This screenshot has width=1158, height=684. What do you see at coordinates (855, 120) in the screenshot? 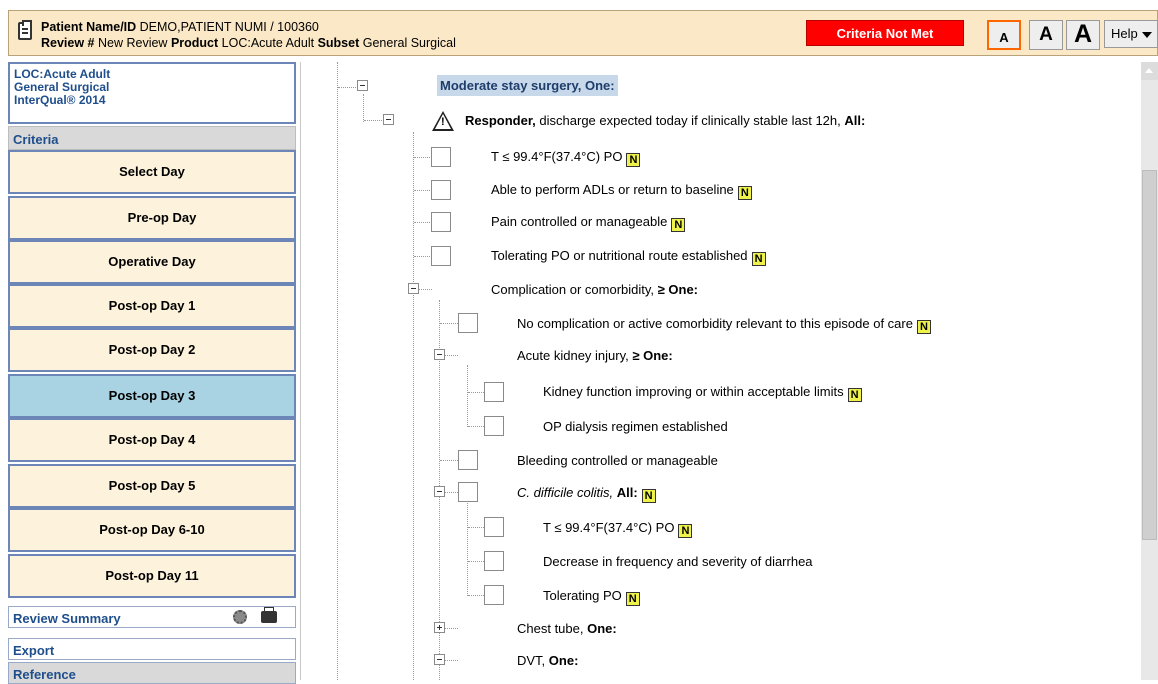
I see `responder-qualifier: All:` at bounding box center [855, 120].